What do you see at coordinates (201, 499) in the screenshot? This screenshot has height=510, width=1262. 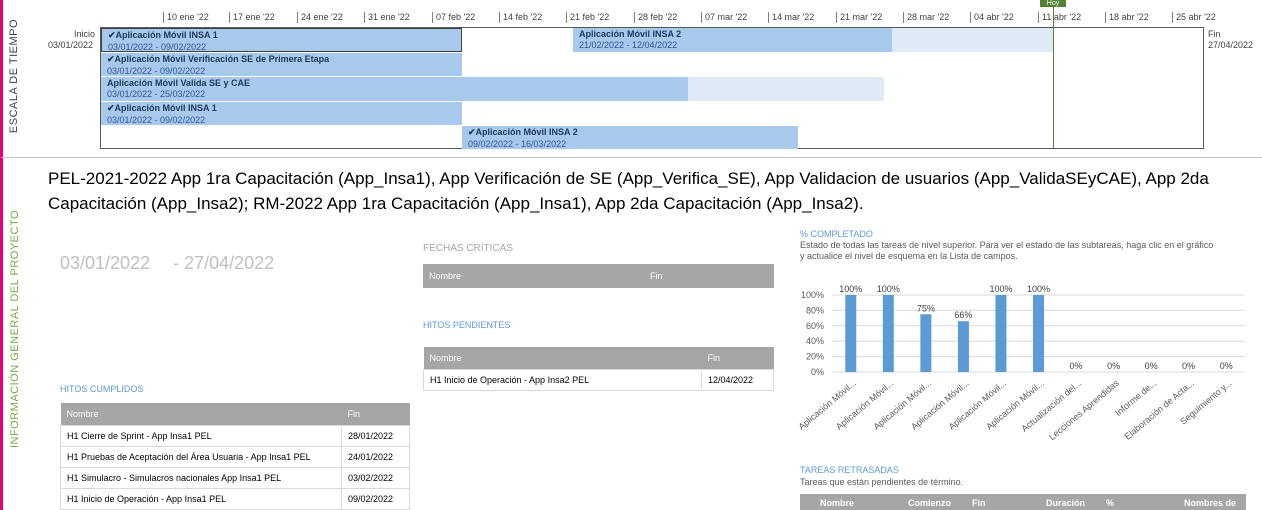 I see `row-name: H1 Inicio de Operación - App Insa1 PEL` at bounding box center [201, 499].